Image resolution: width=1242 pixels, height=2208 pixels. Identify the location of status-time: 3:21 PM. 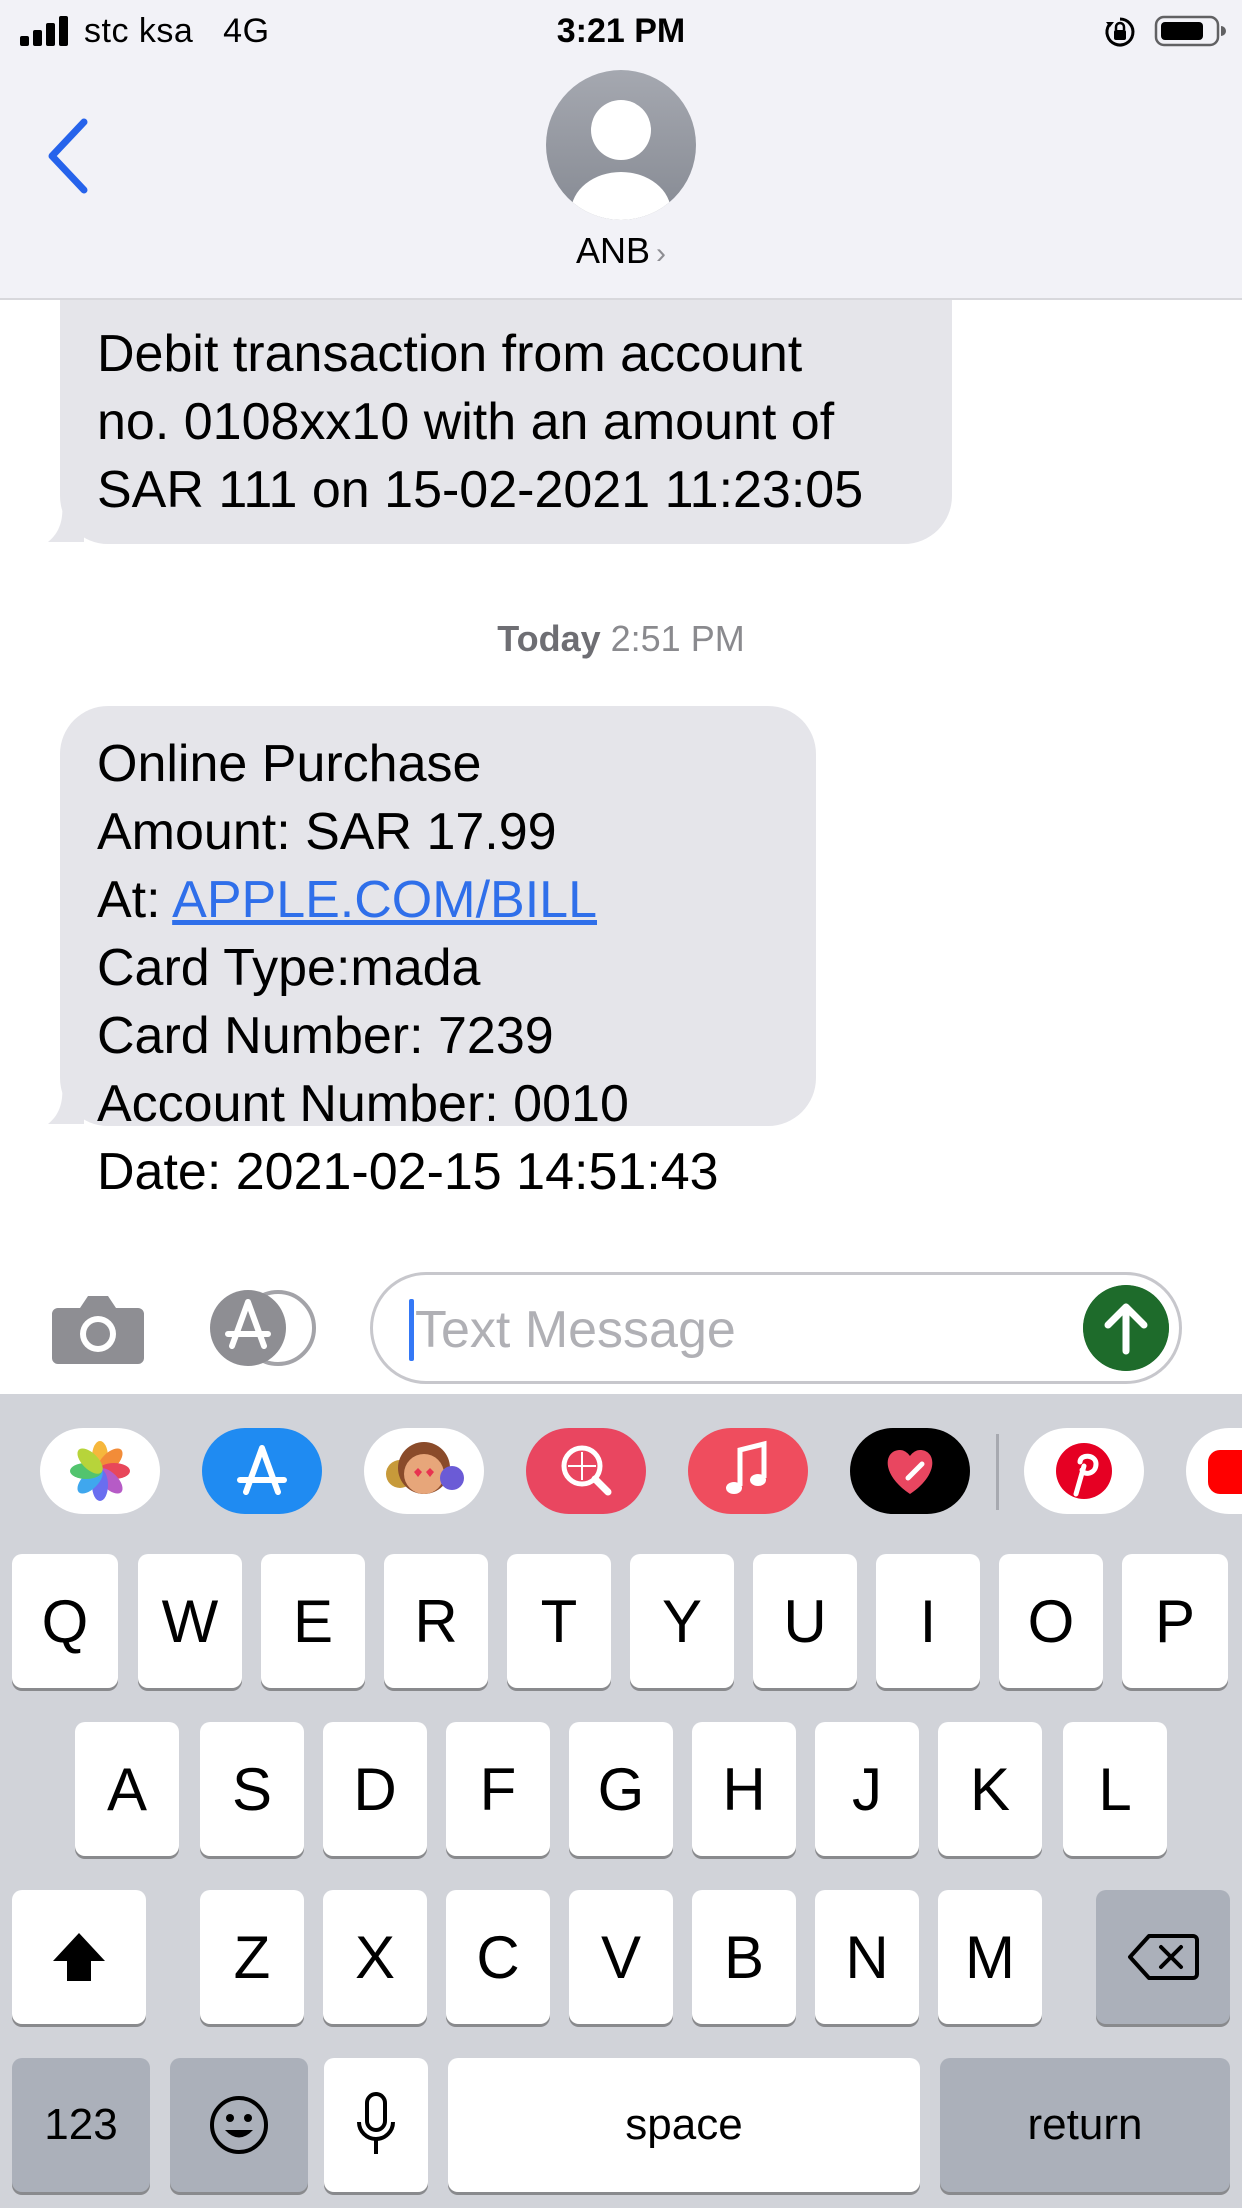
(621, 31).